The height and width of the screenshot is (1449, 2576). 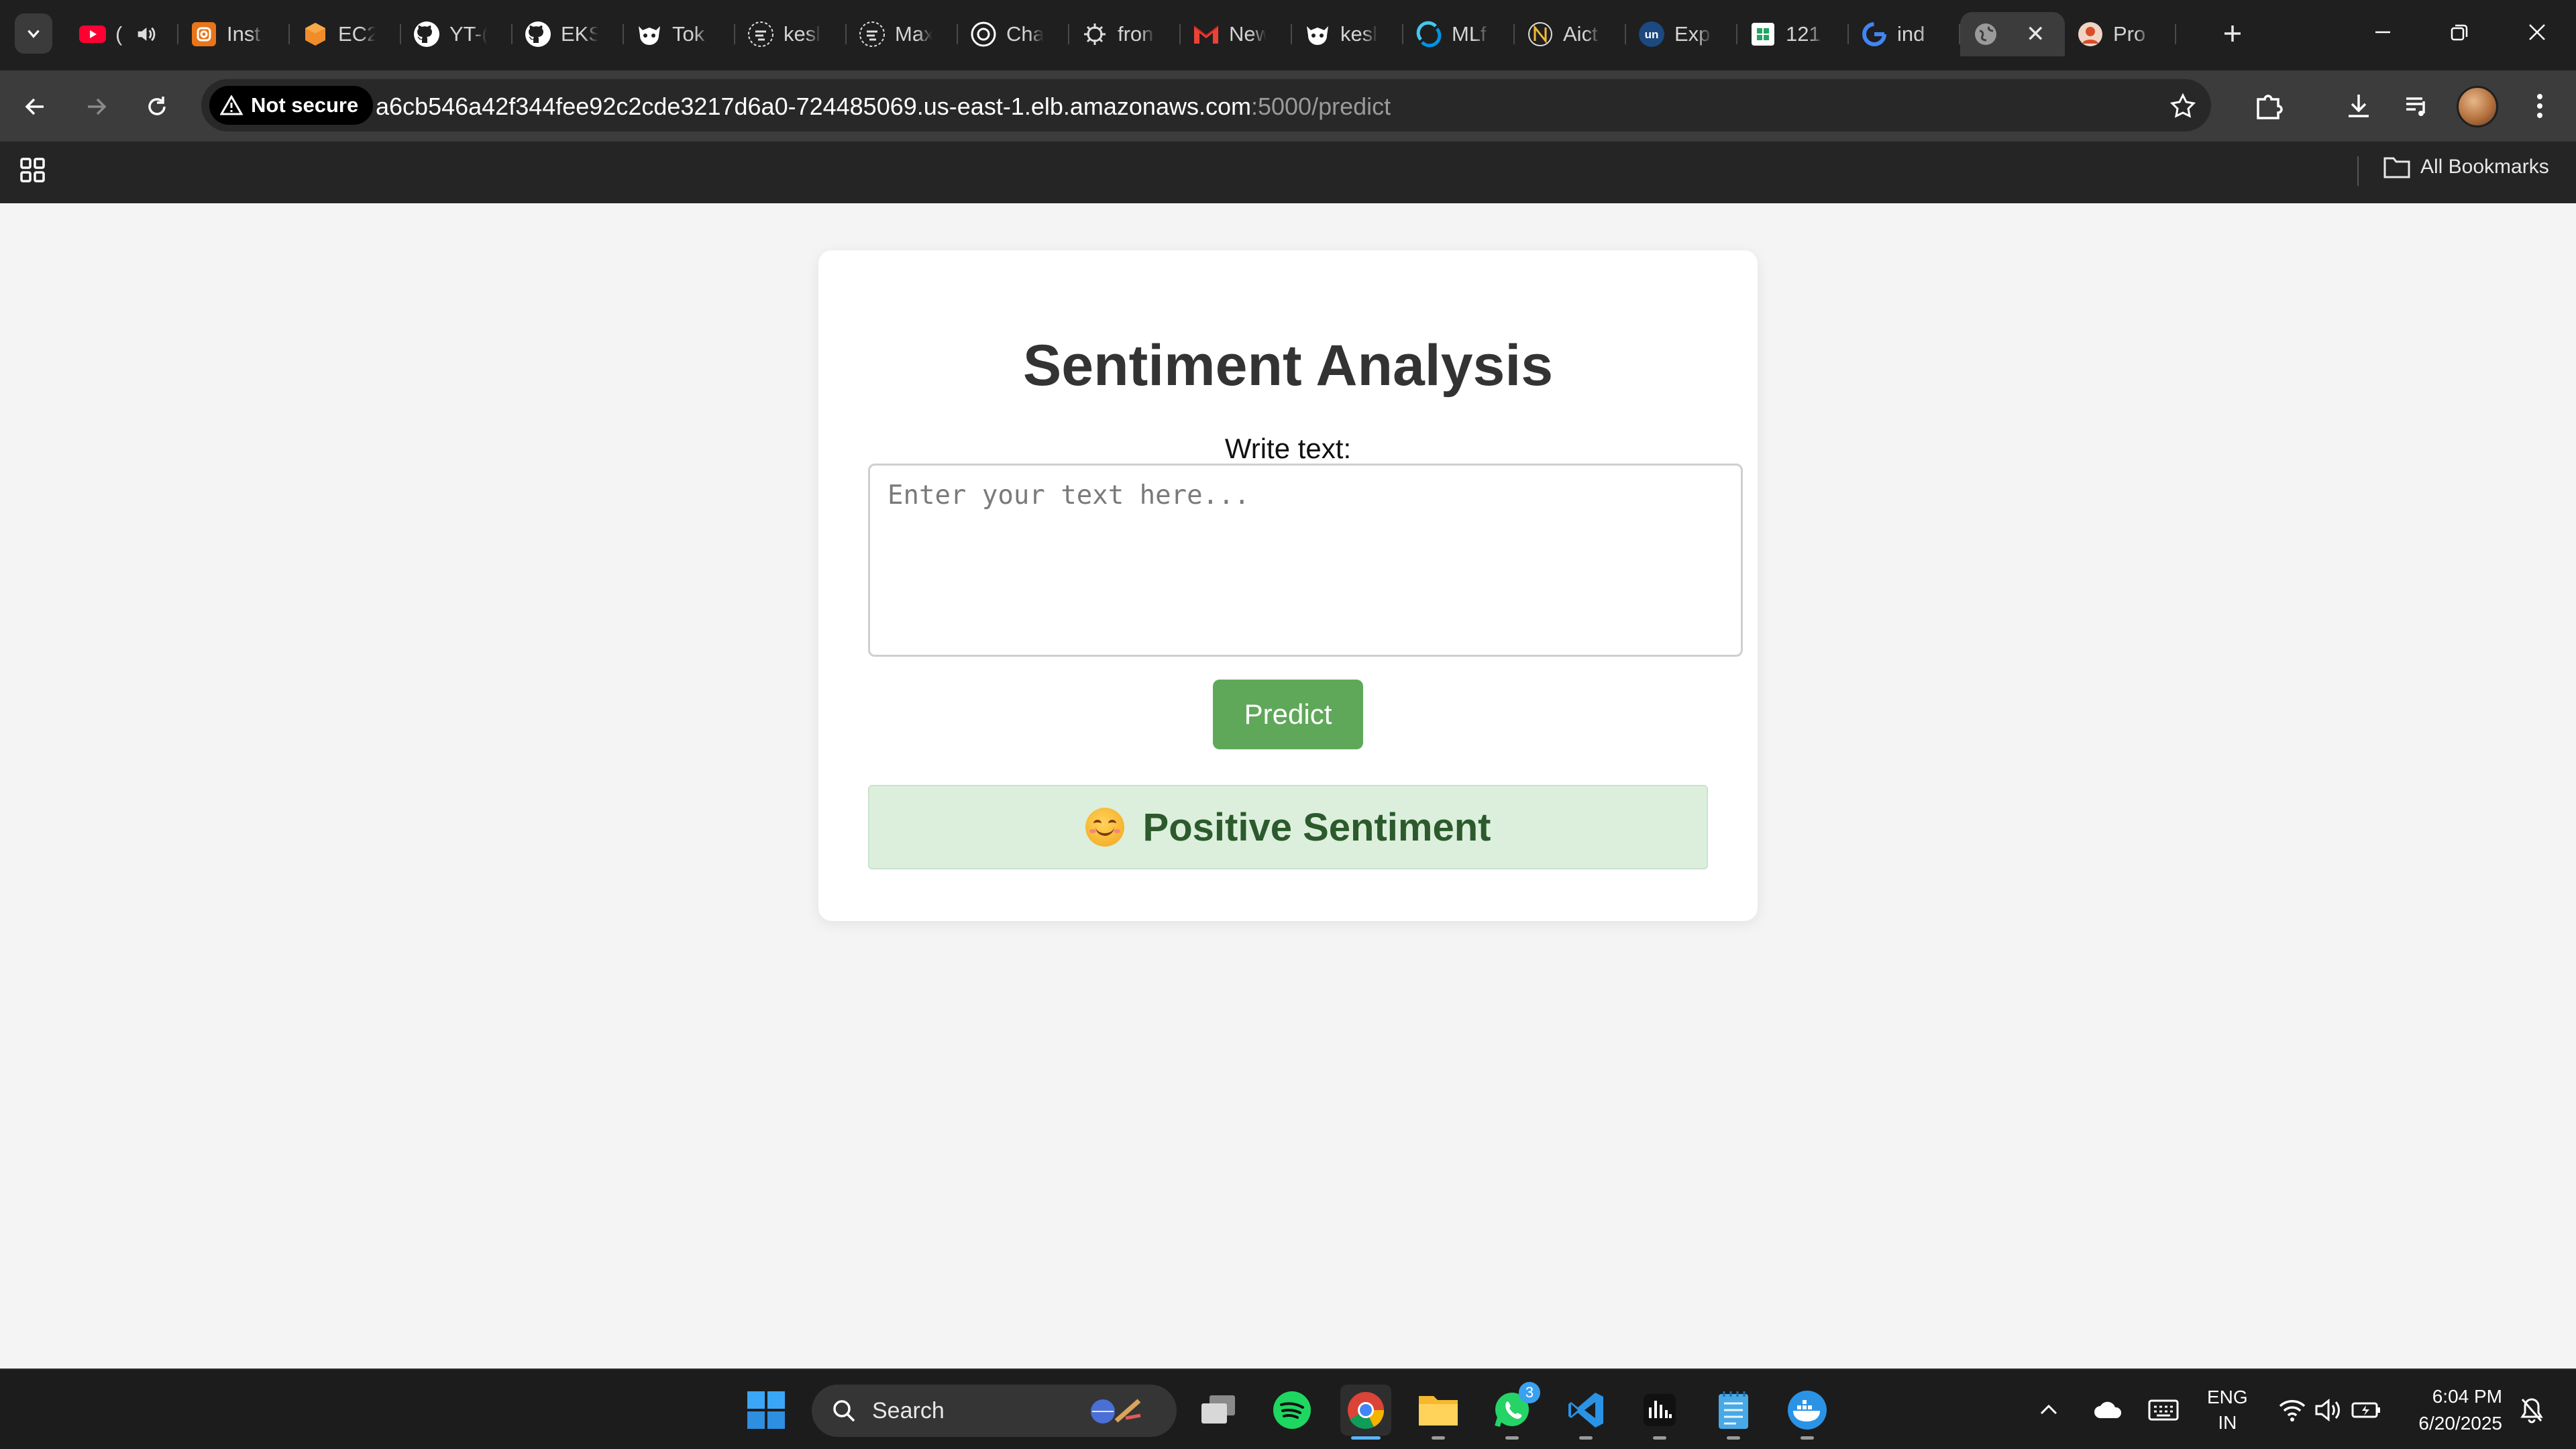 What do you see at coordinates (1013, 34) in the screenshot?
I see `tab: Cha` at bounding box center [1013, 34].